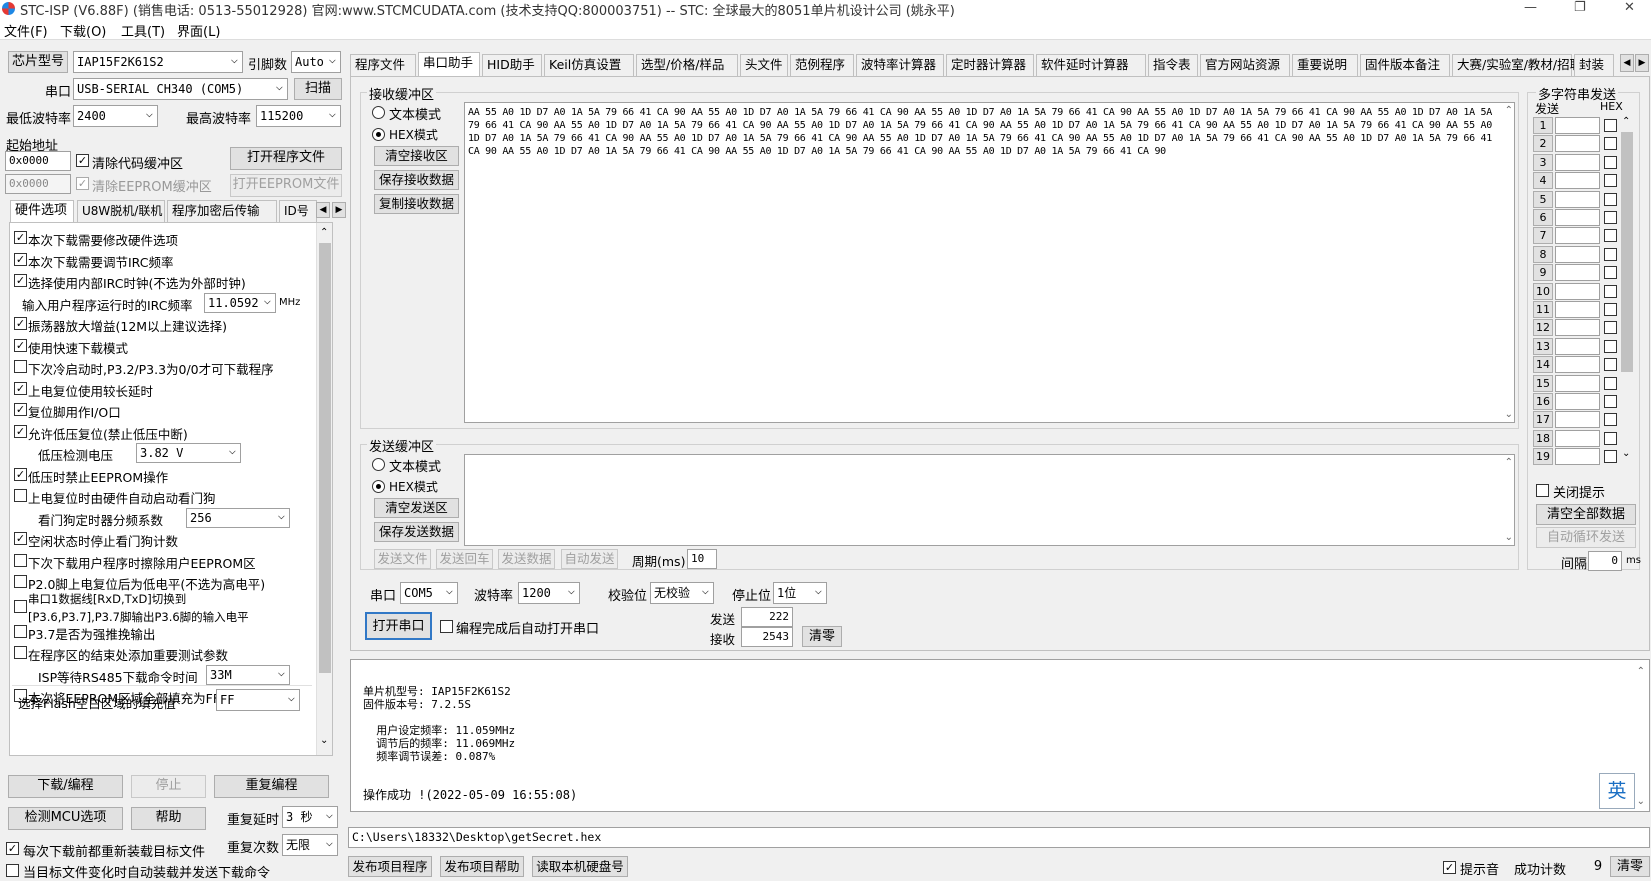 The width and height of the screenshot is (1651, 881). What do you see at coordinates (121, 211) in the screenshot?
I see `tab-u8w: U8W脱机/联机` at bounding box center [121, 211].